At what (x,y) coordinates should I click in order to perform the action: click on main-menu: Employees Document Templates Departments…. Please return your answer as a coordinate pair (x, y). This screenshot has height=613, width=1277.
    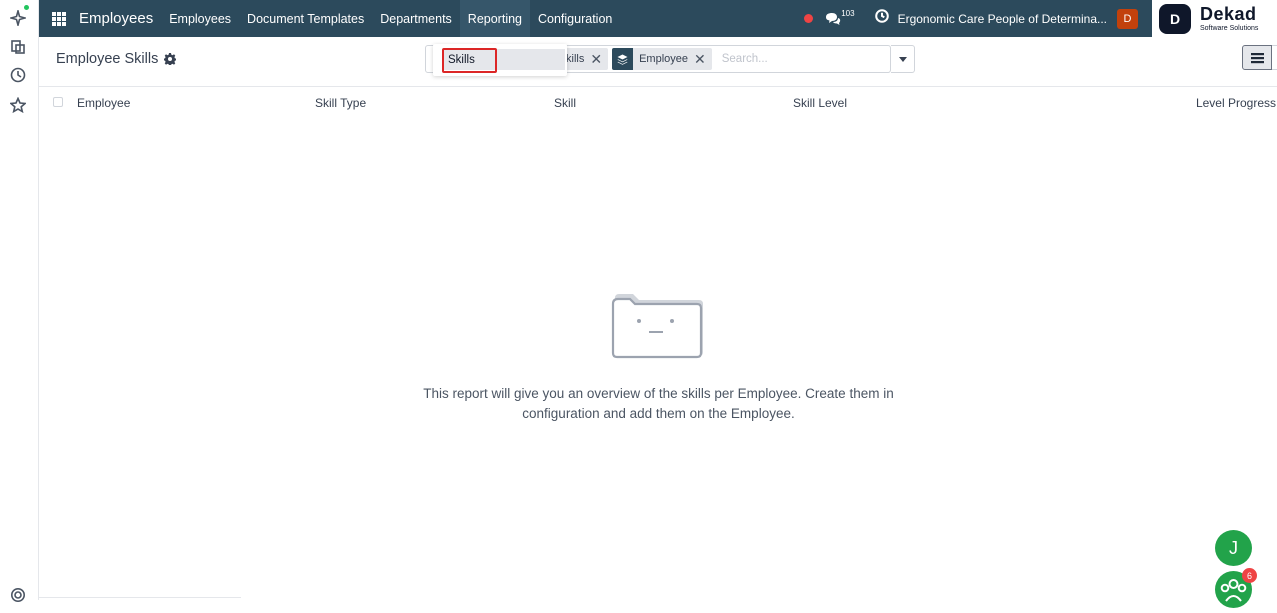
    Looking at the image, I should click on (390, 18).